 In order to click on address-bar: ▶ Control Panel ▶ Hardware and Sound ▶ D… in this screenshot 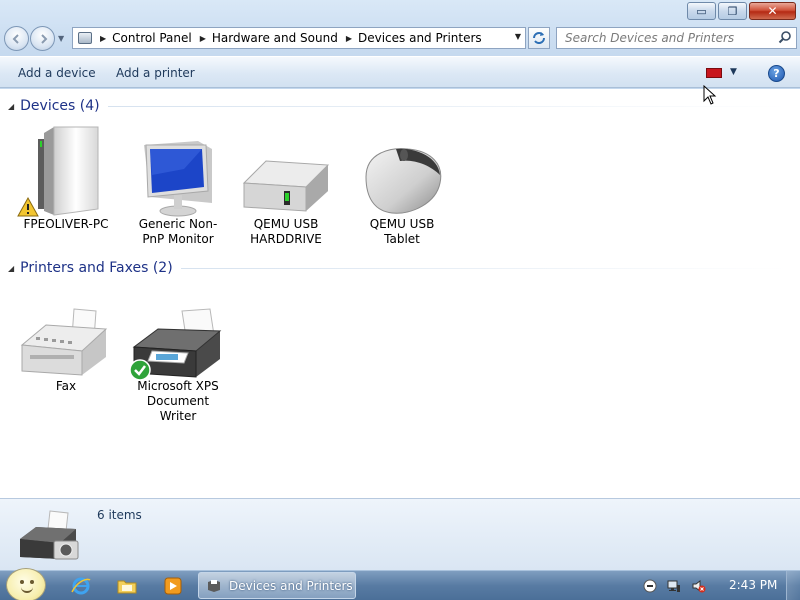, I will do `click(299, 38)`.